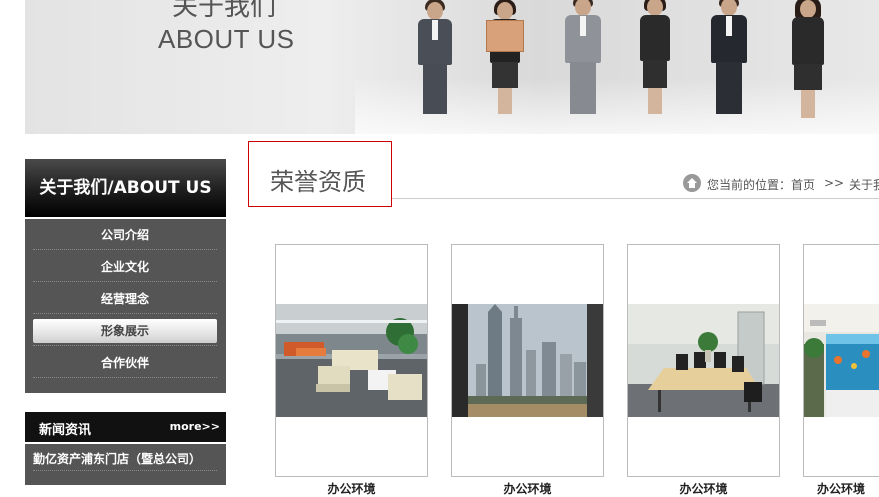  I want to click on news-more-link: more>>, so click(195, 426).